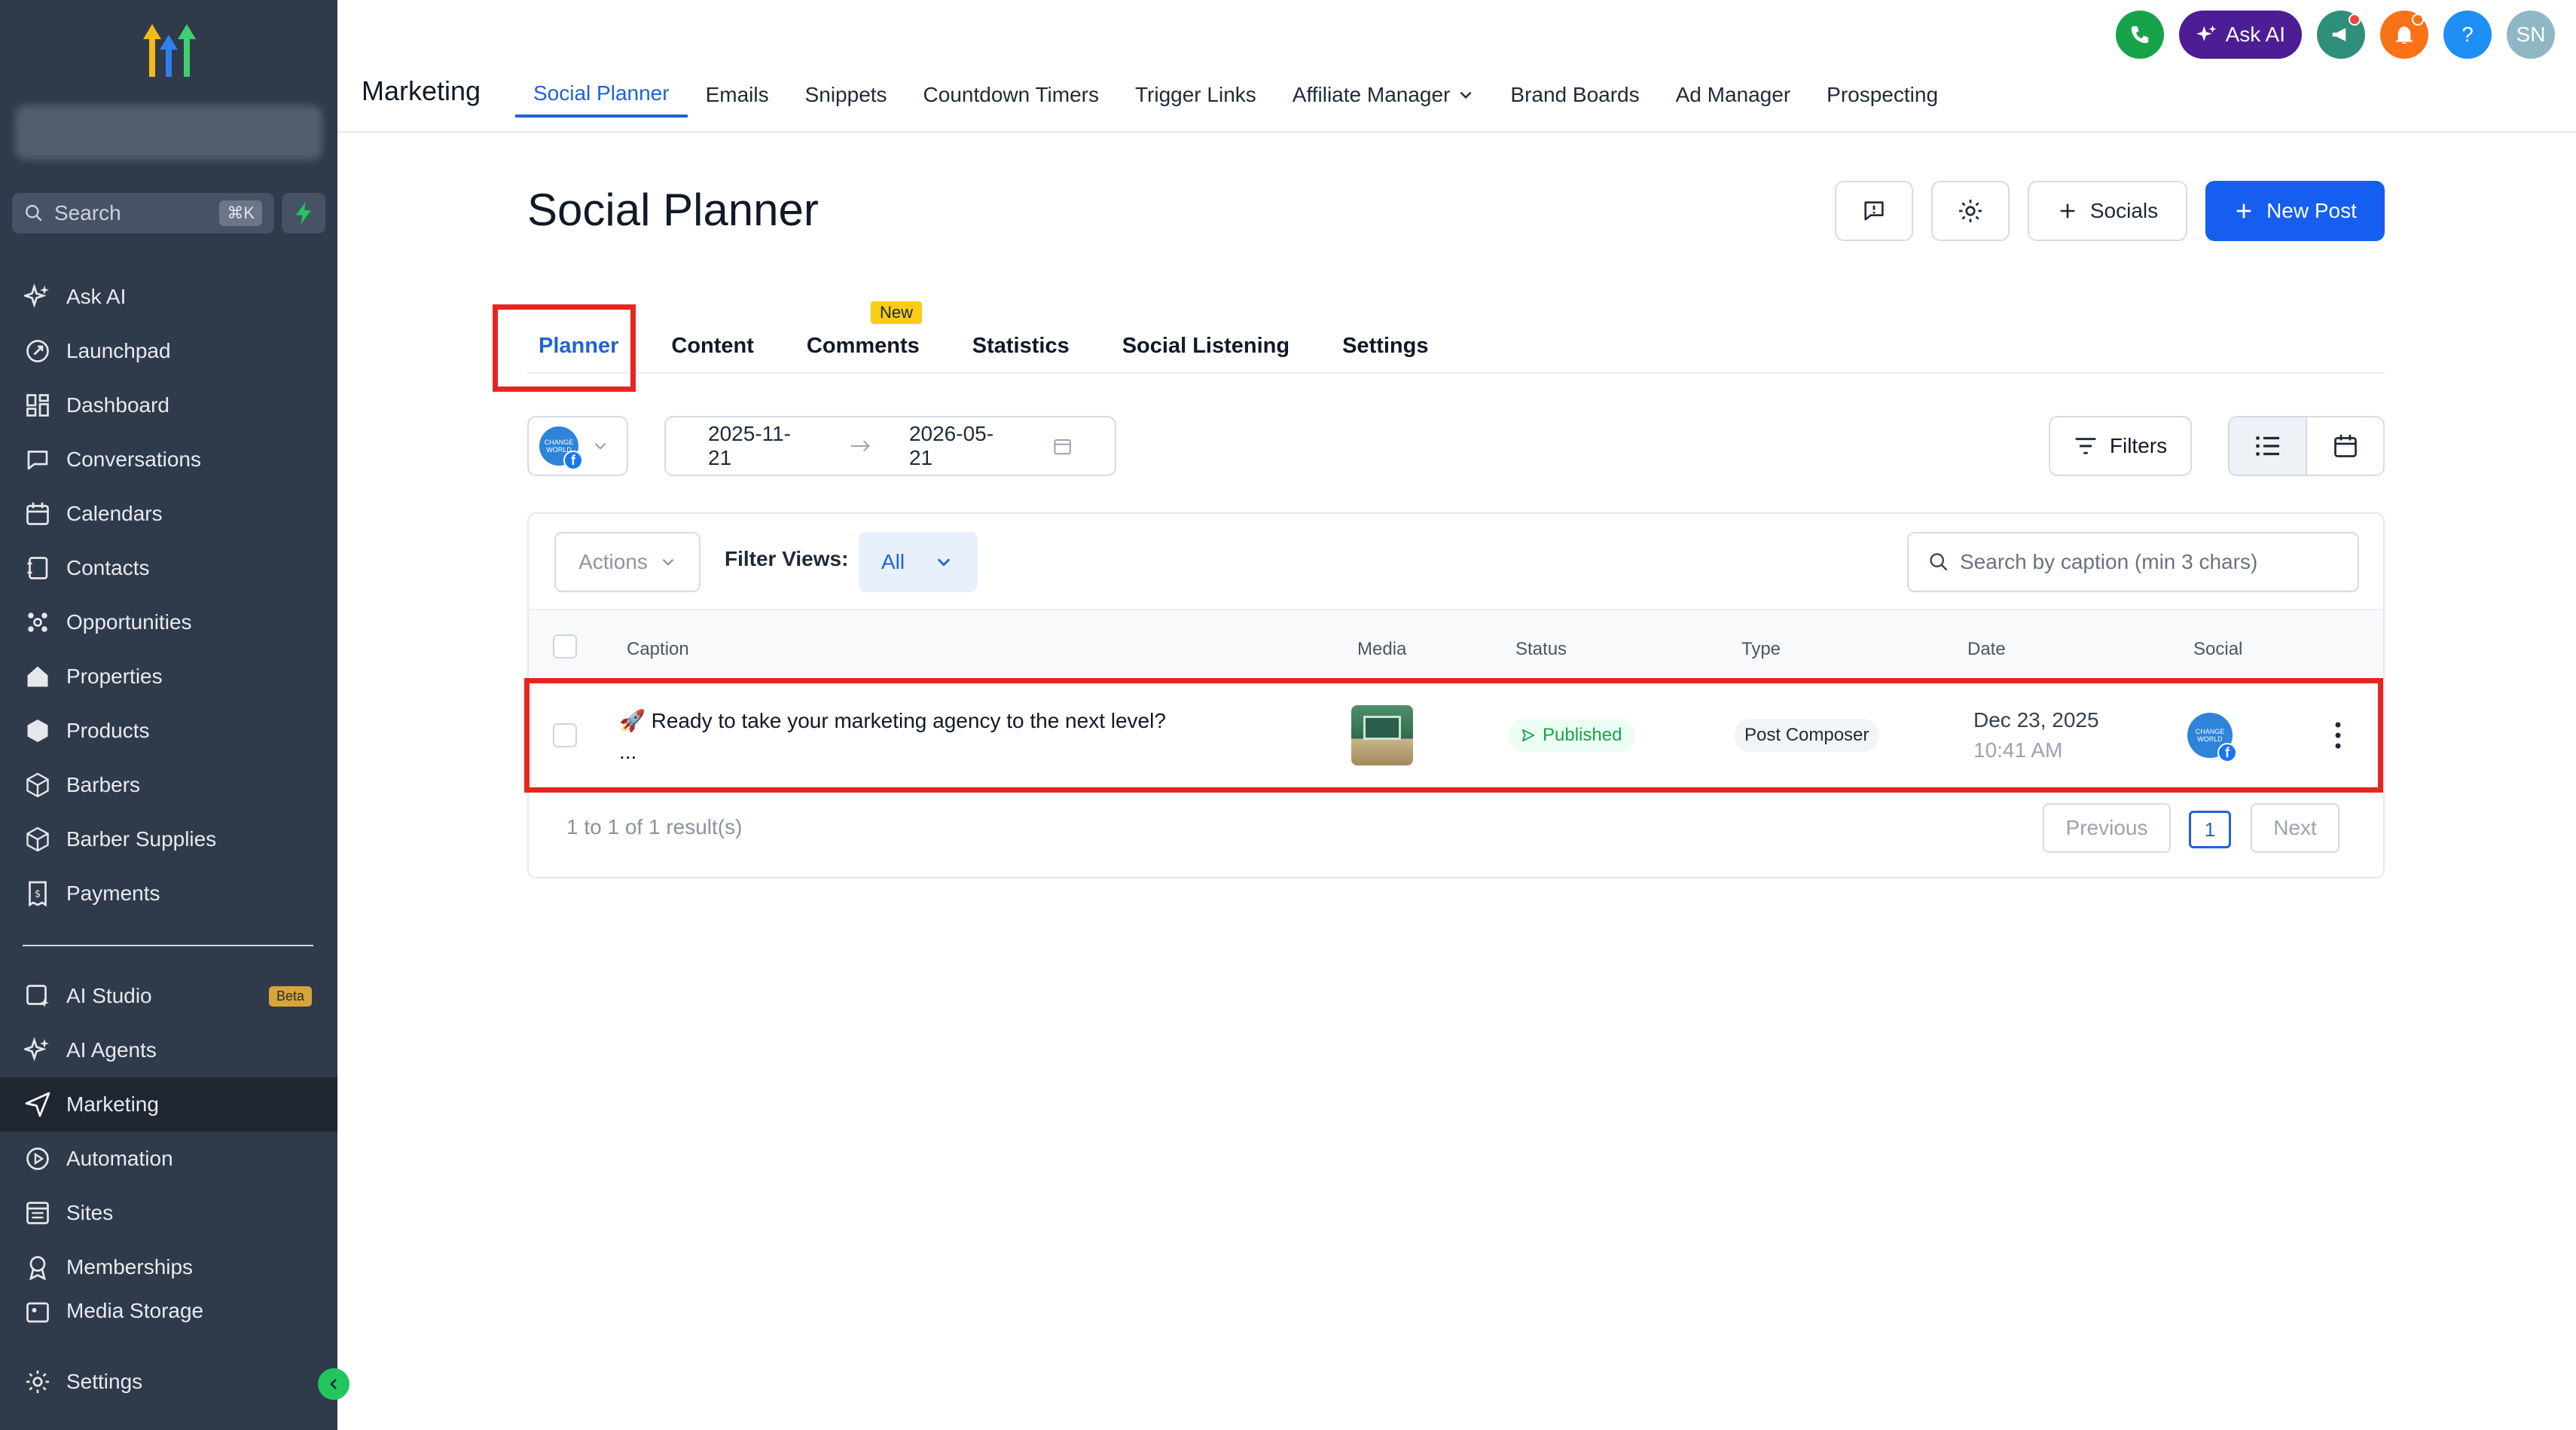  Describe the element at coordinates (115, 514) in the screenshot. I see `sidebar-item-label: Calendars` at that location.